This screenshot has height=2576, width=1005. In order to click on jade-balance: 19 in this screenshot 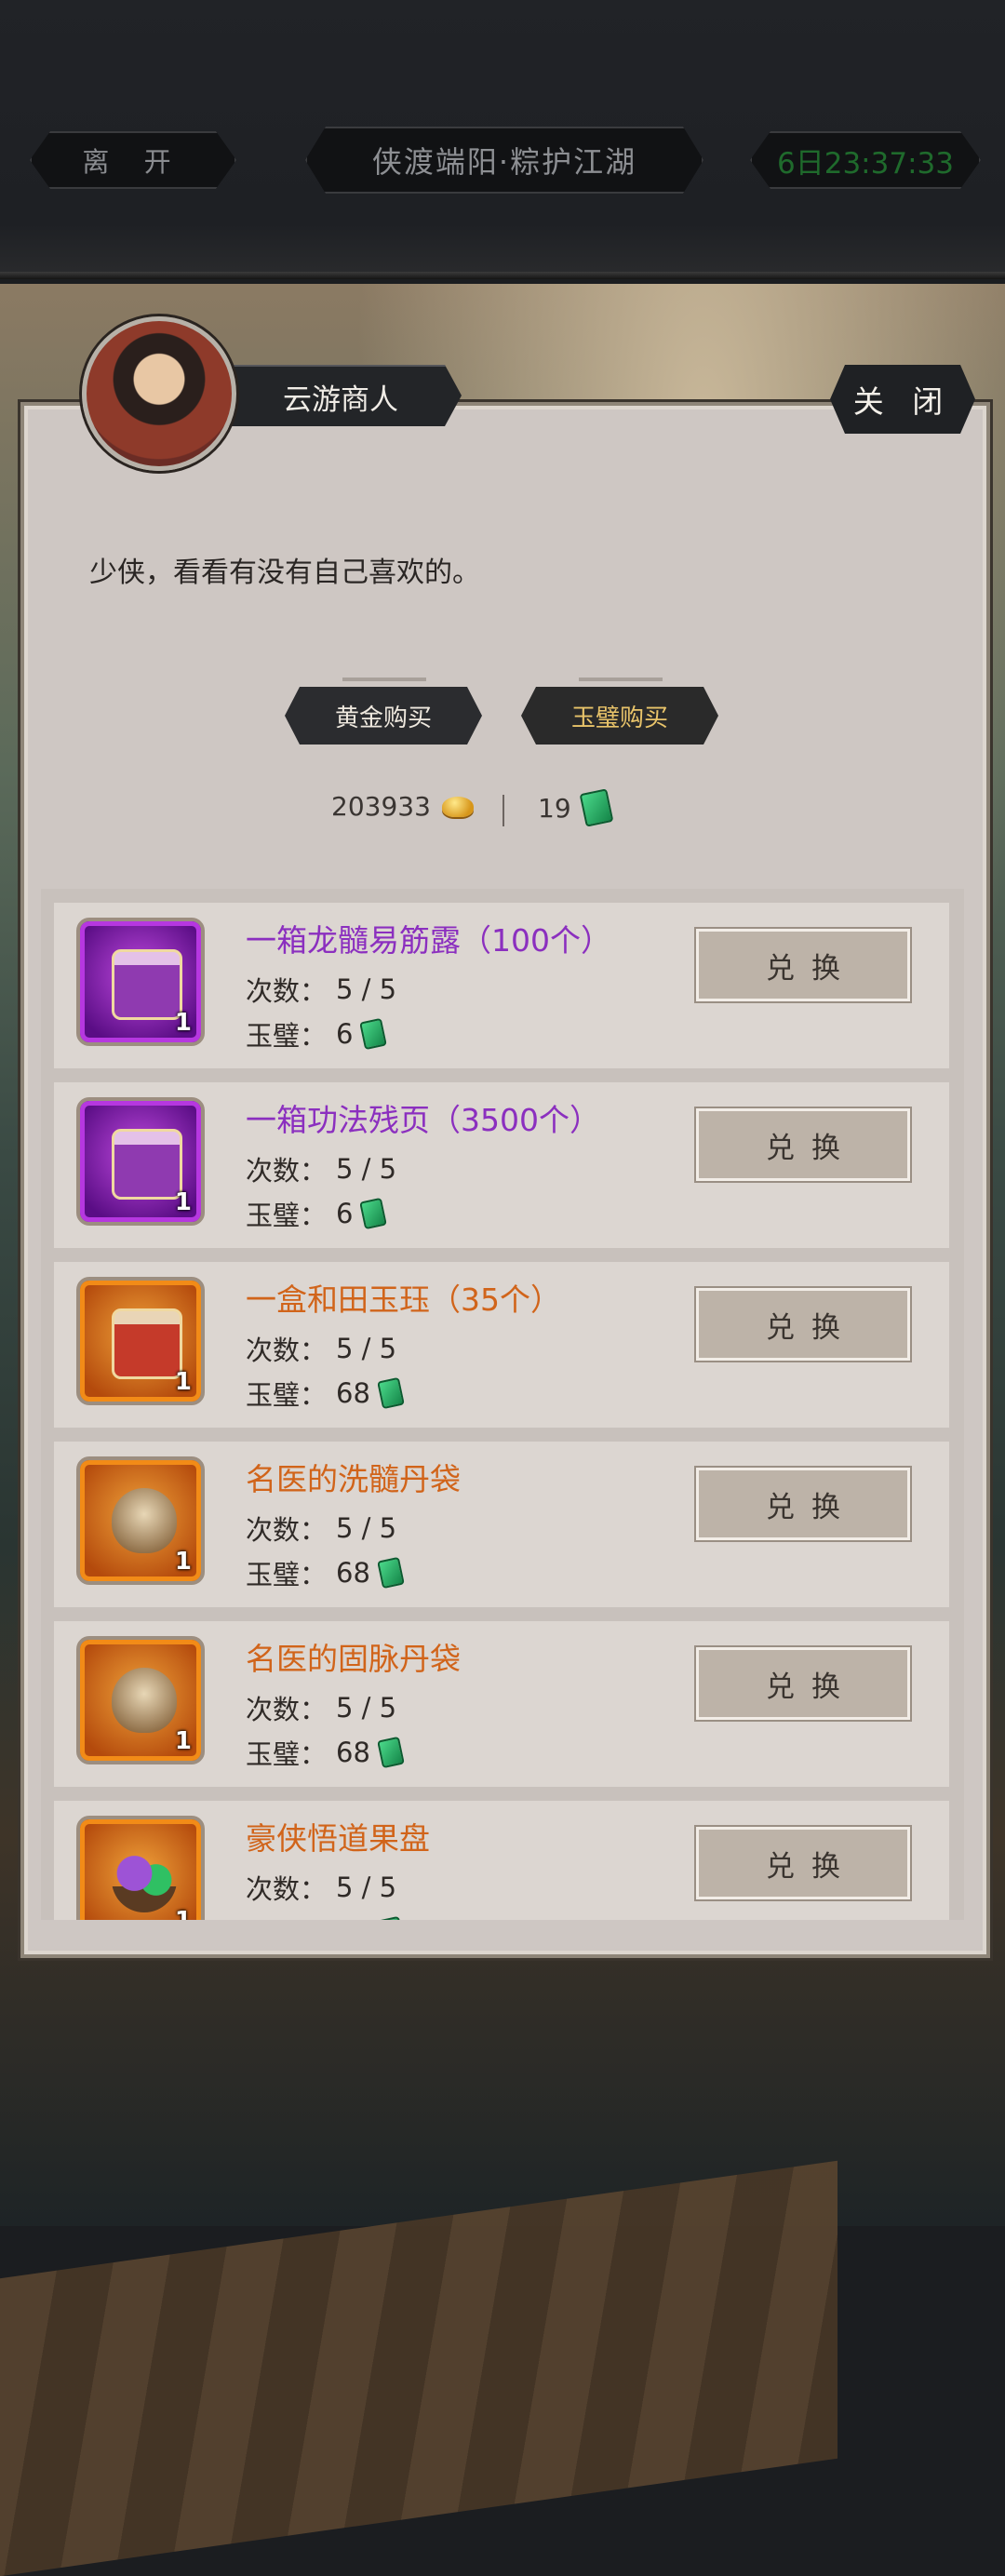, I will do `click(576, 807)`.